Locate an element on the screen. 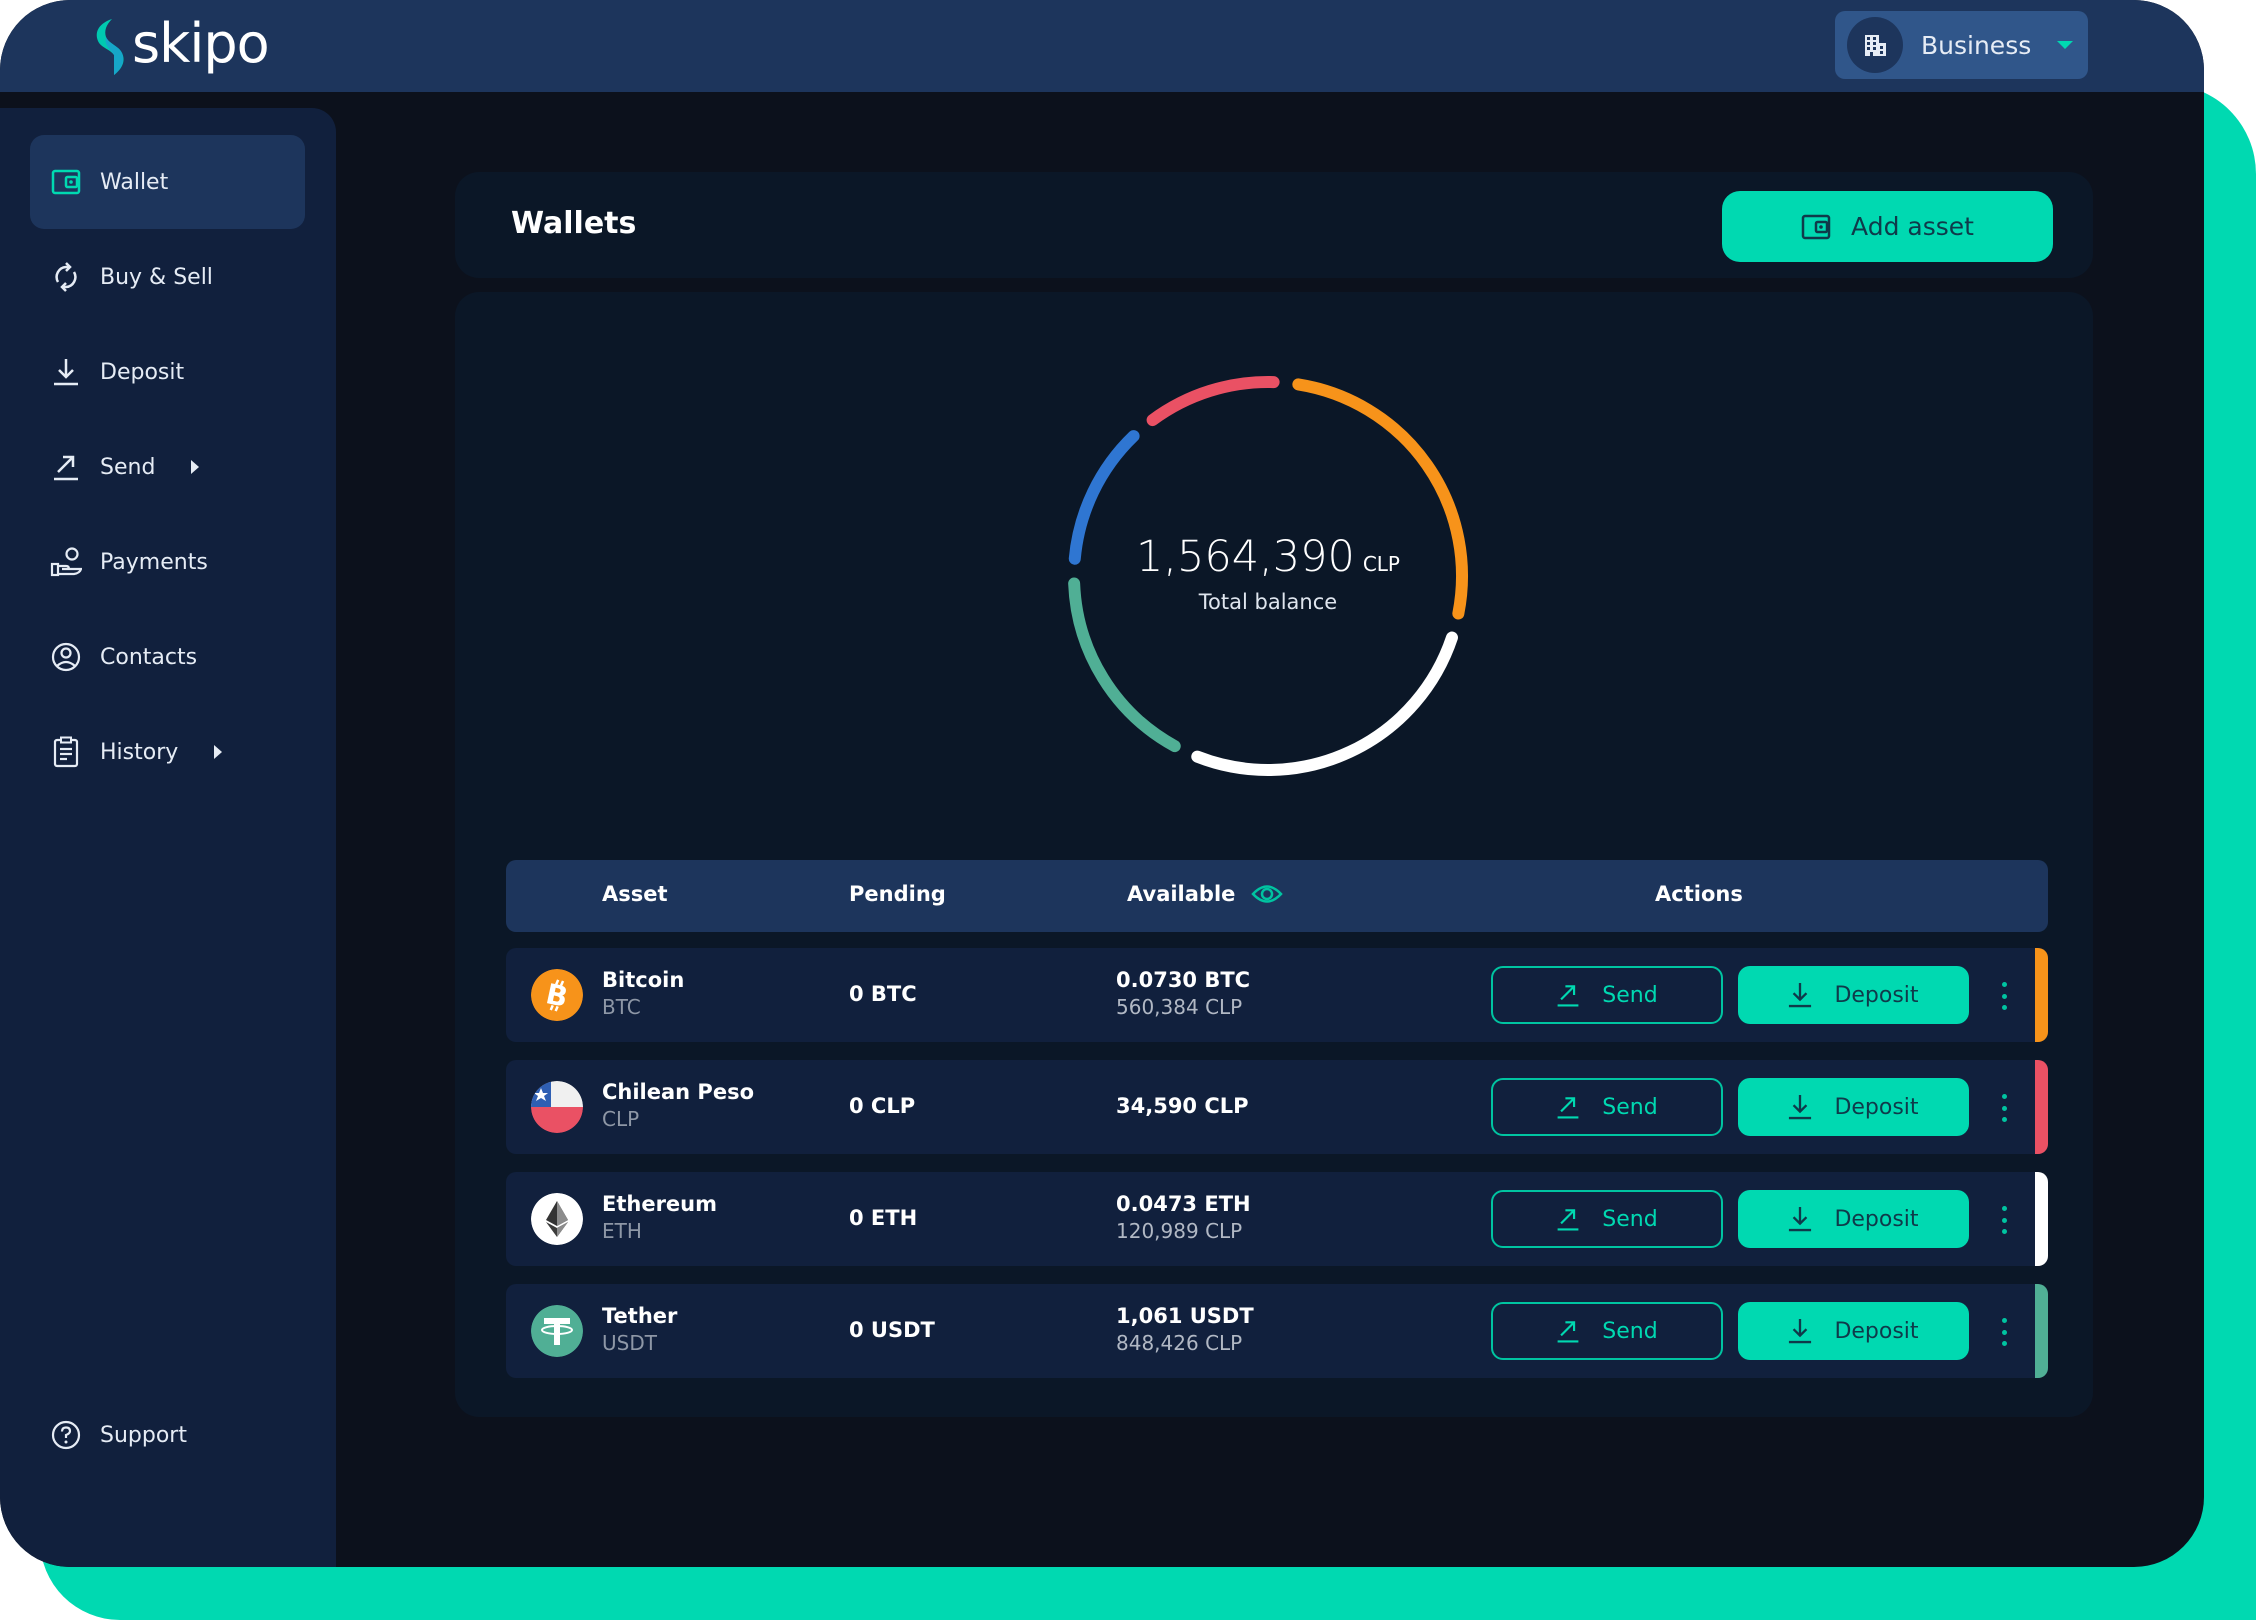 Image resolution: width=2256 pixels, height=1620 pixels. tether-icon is located at coordinates (557, 1331).